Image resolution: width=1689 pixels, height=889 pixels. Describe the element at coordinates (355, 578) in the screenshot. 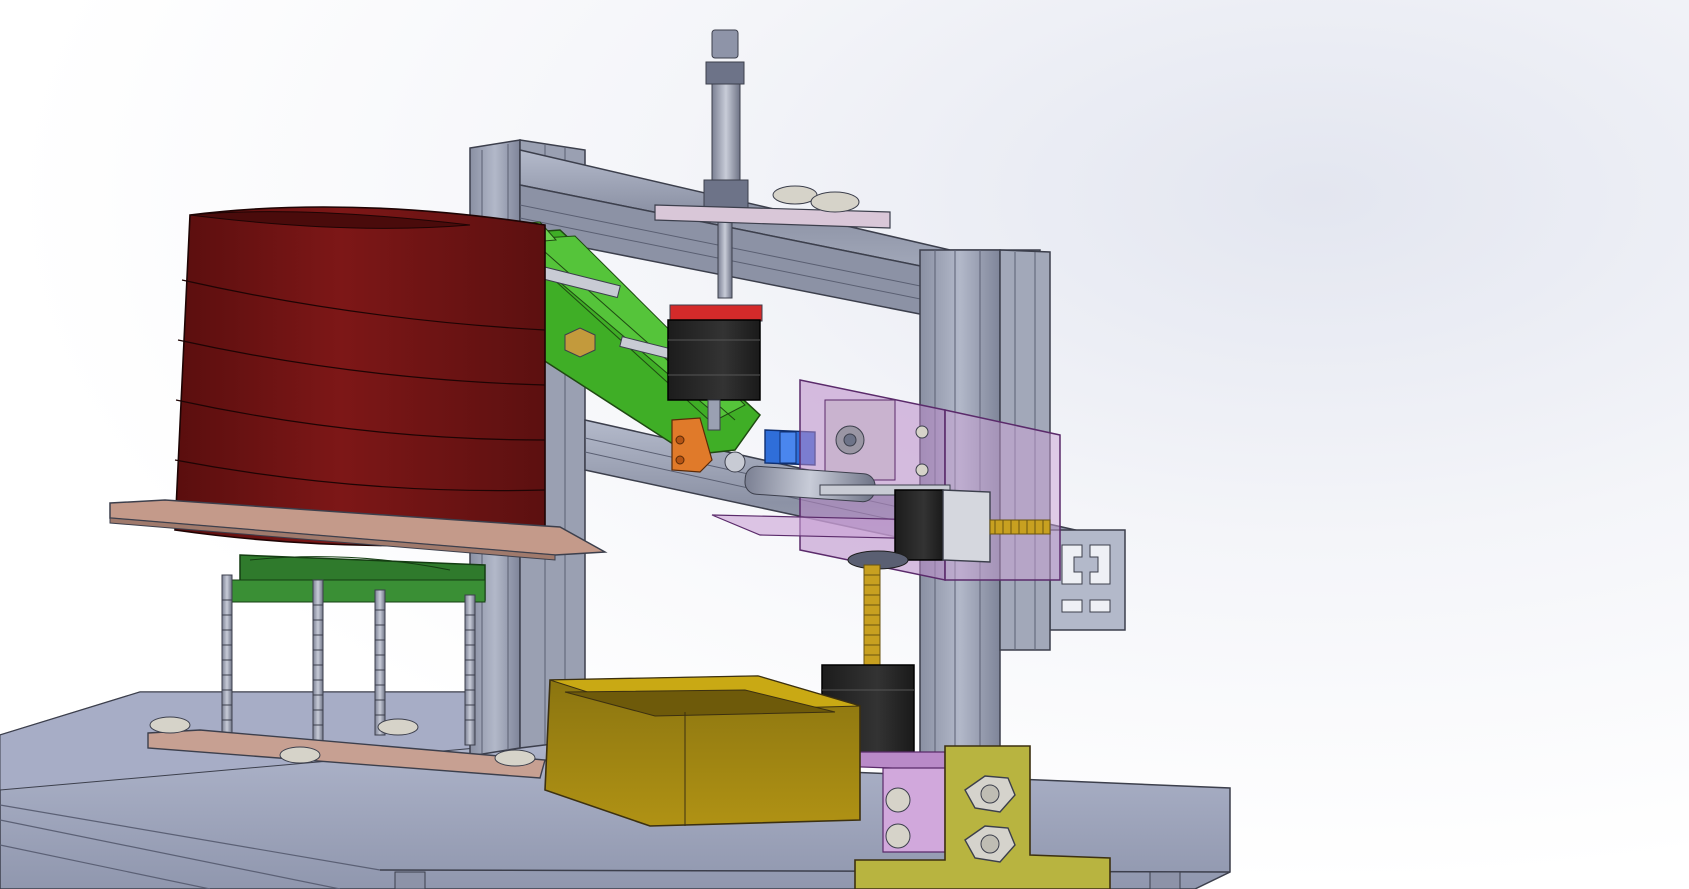

I see `green-fan-housing` at that location.